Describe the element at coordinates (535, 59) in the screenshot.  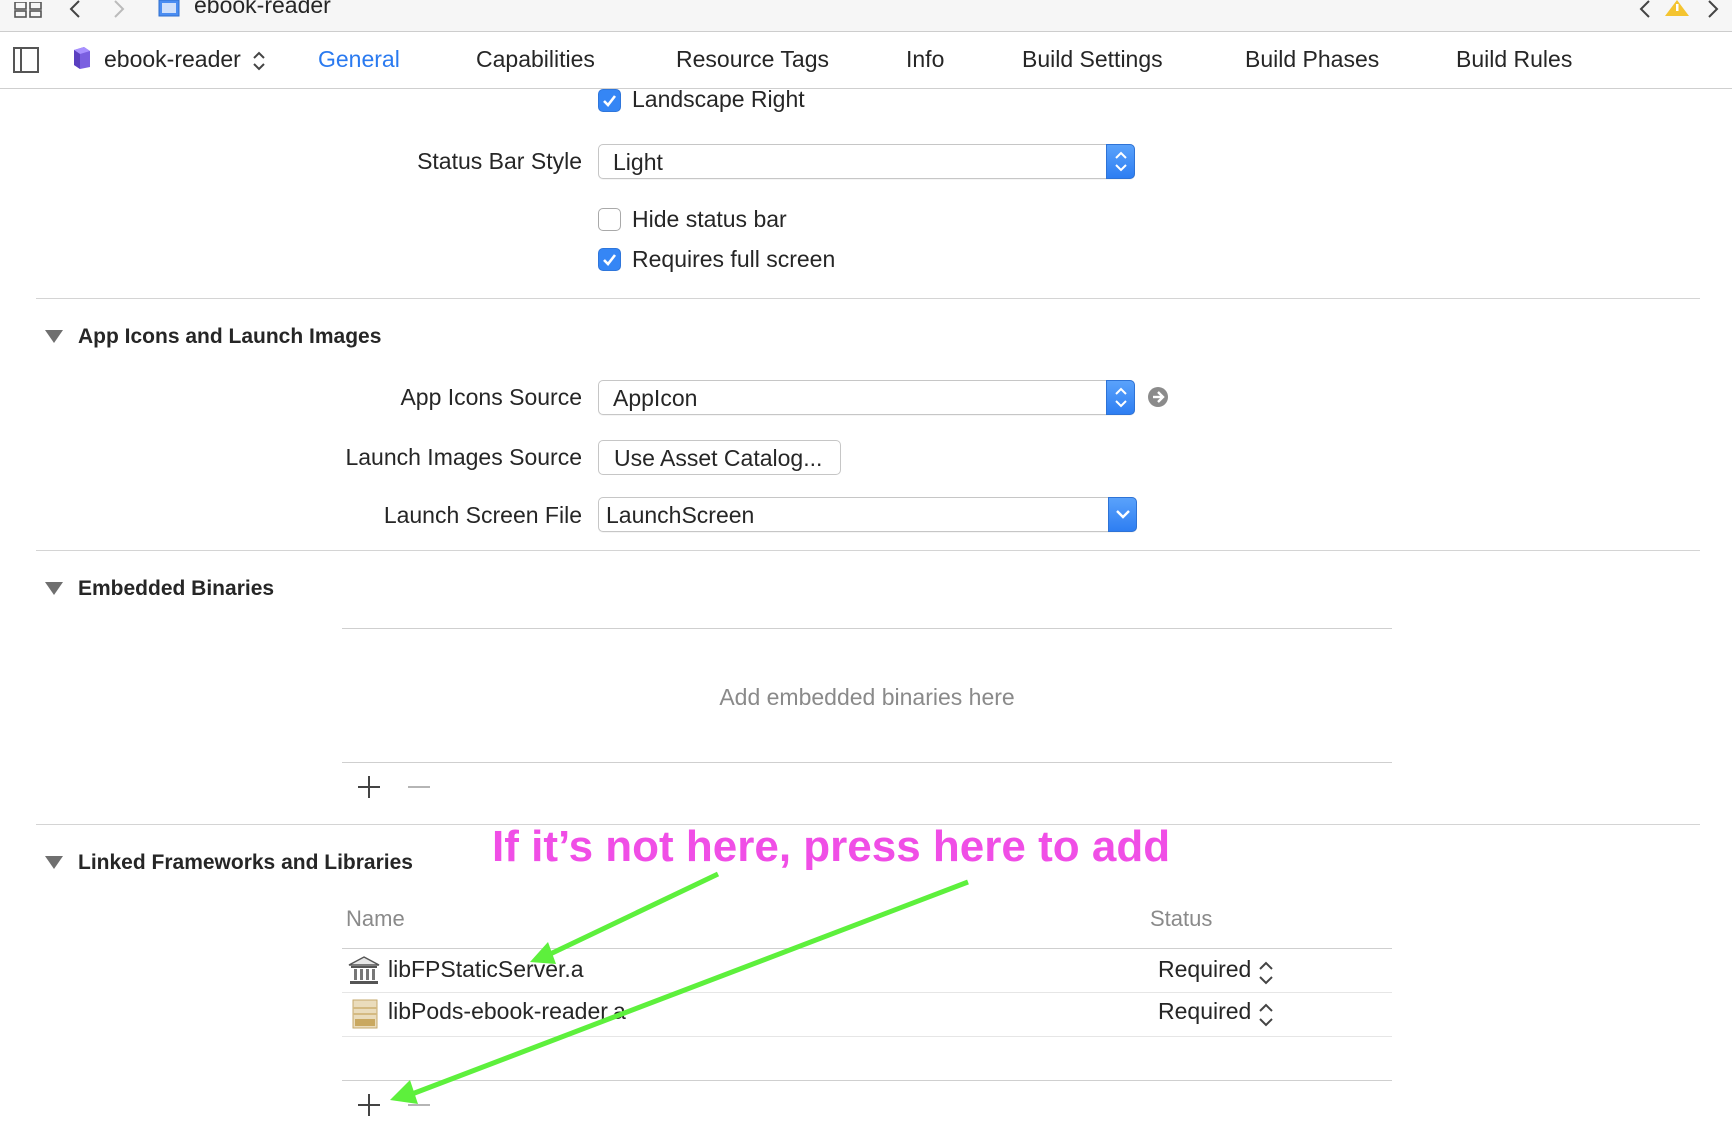
I see `tab-capabilities: Capabilities` at that location.